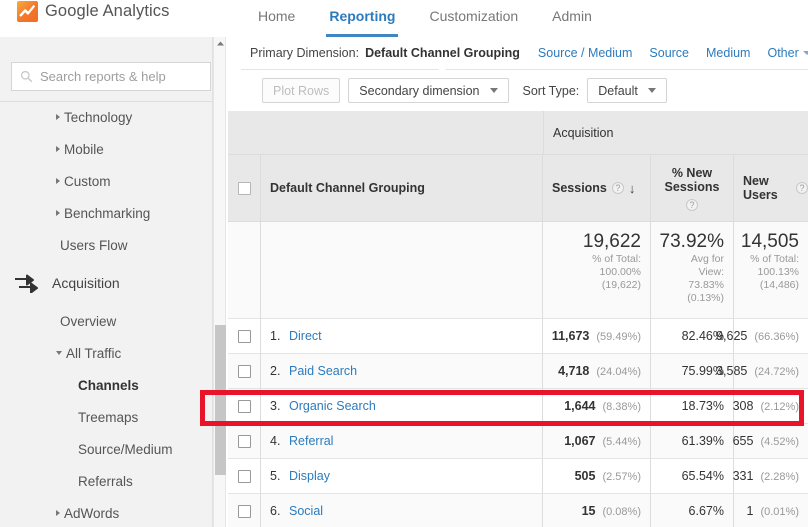  Describe the element at coordinates (220, 43) in the screenshot. I see `chevron-up-icon` at that location.